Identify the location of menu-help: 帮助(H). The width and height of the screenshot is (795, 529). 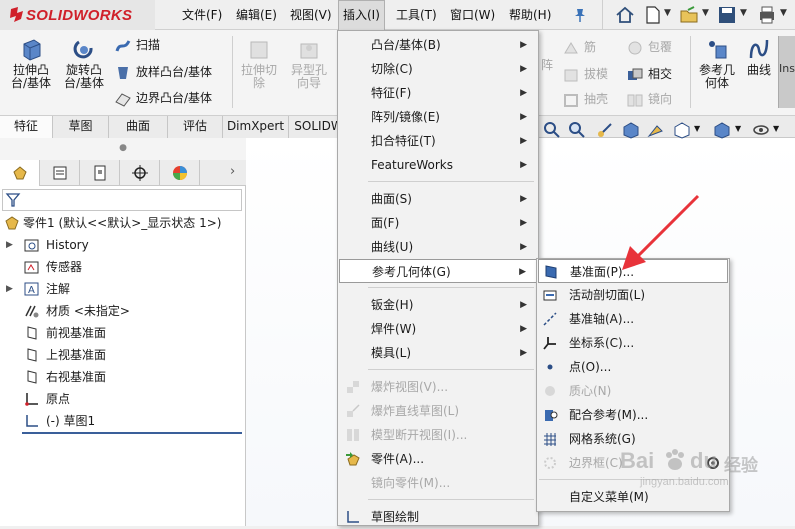
(530, 15).